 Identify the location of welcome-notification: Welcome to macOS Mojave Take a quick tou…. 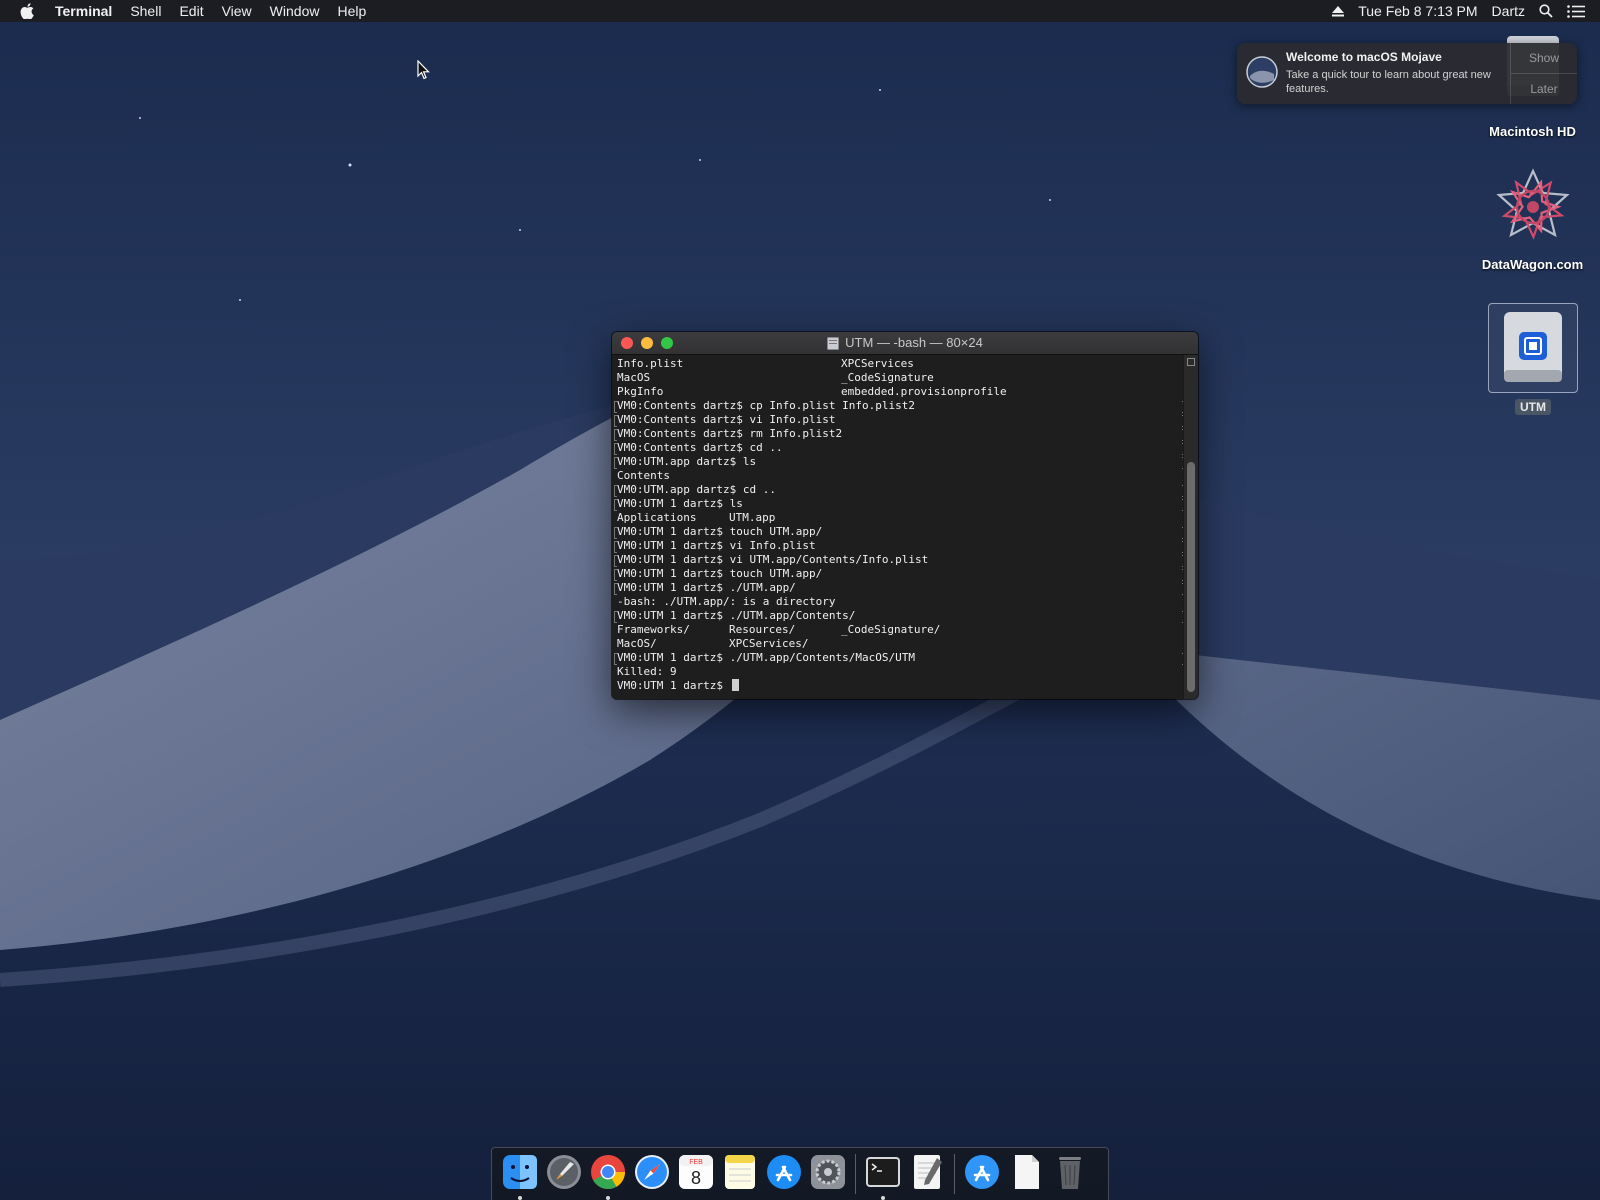
(1407, 73).